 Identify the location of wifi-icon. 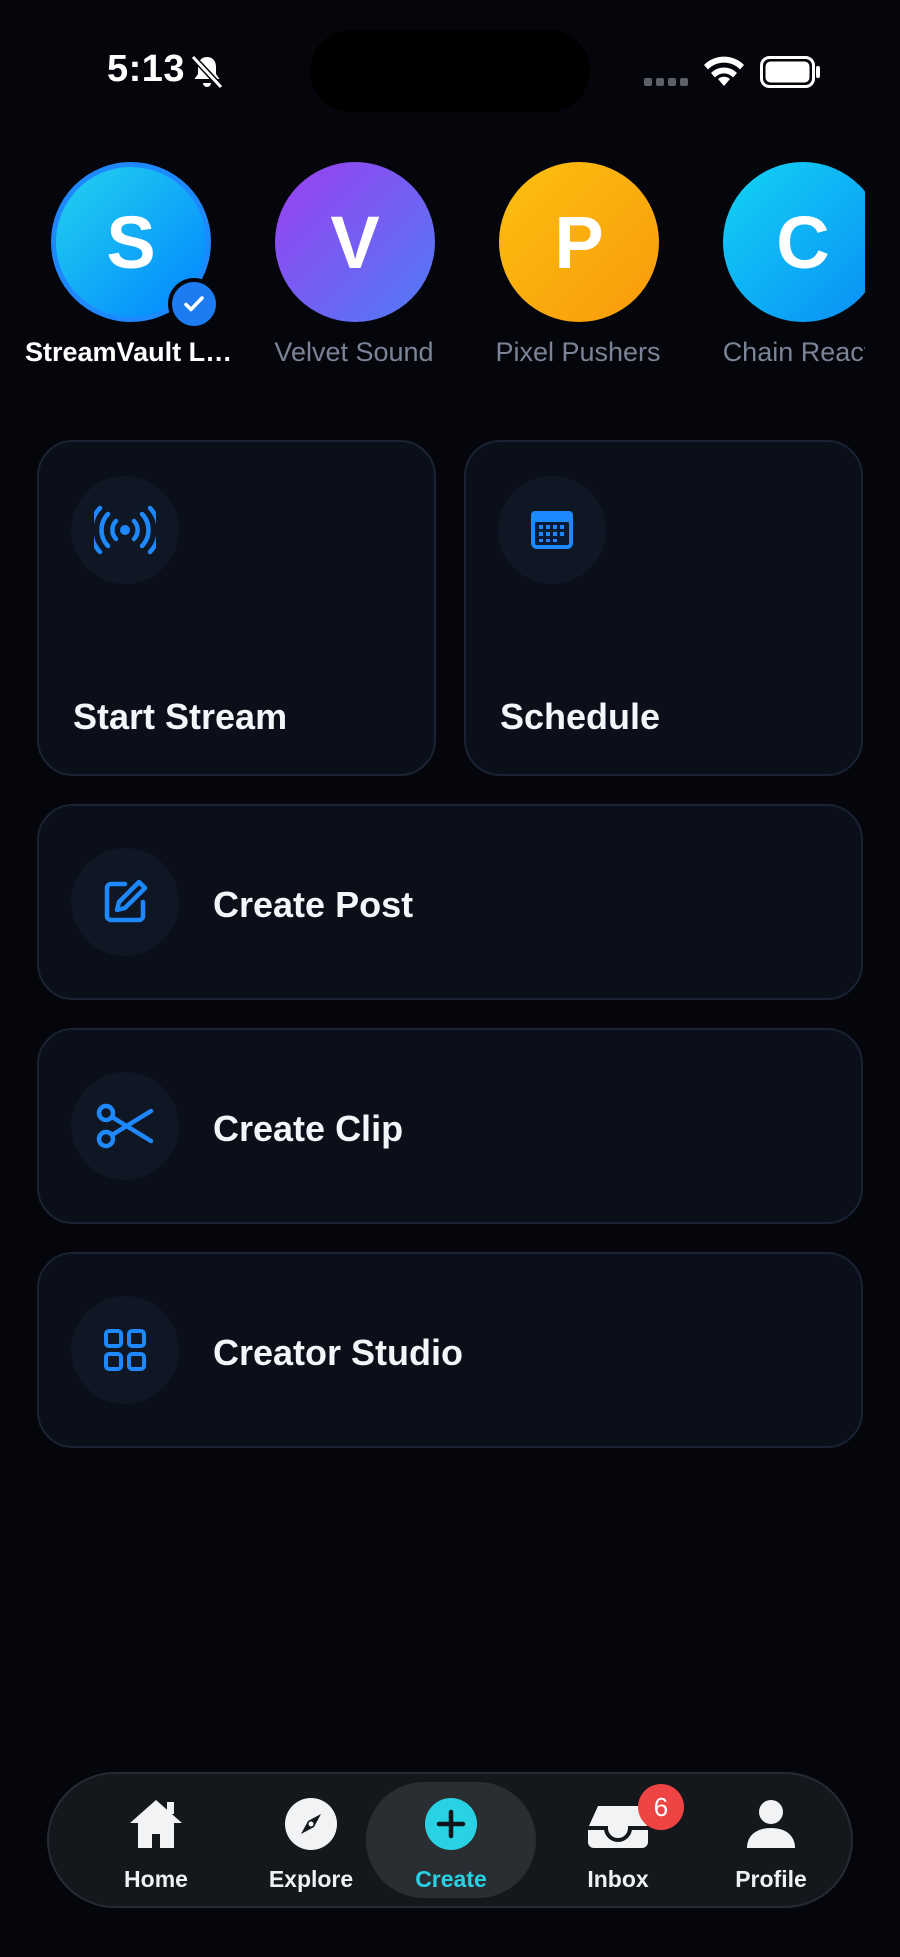
(724, 71).